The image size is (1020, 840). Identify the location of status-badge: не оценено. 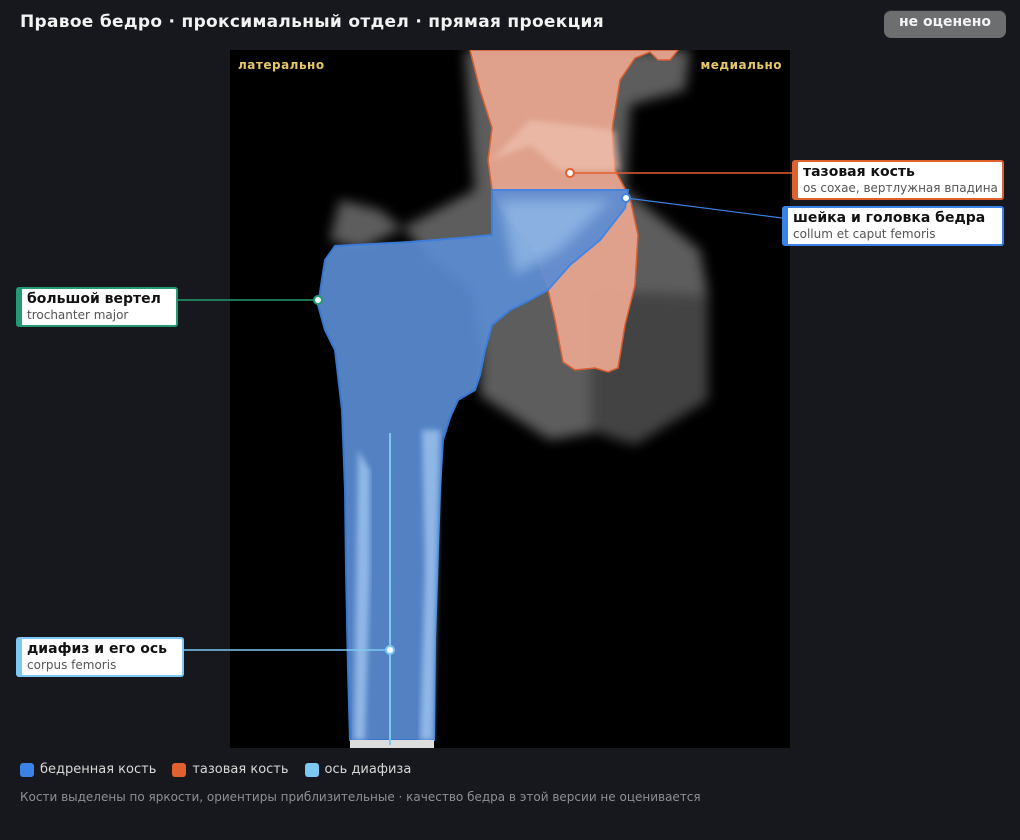
(945, 24).